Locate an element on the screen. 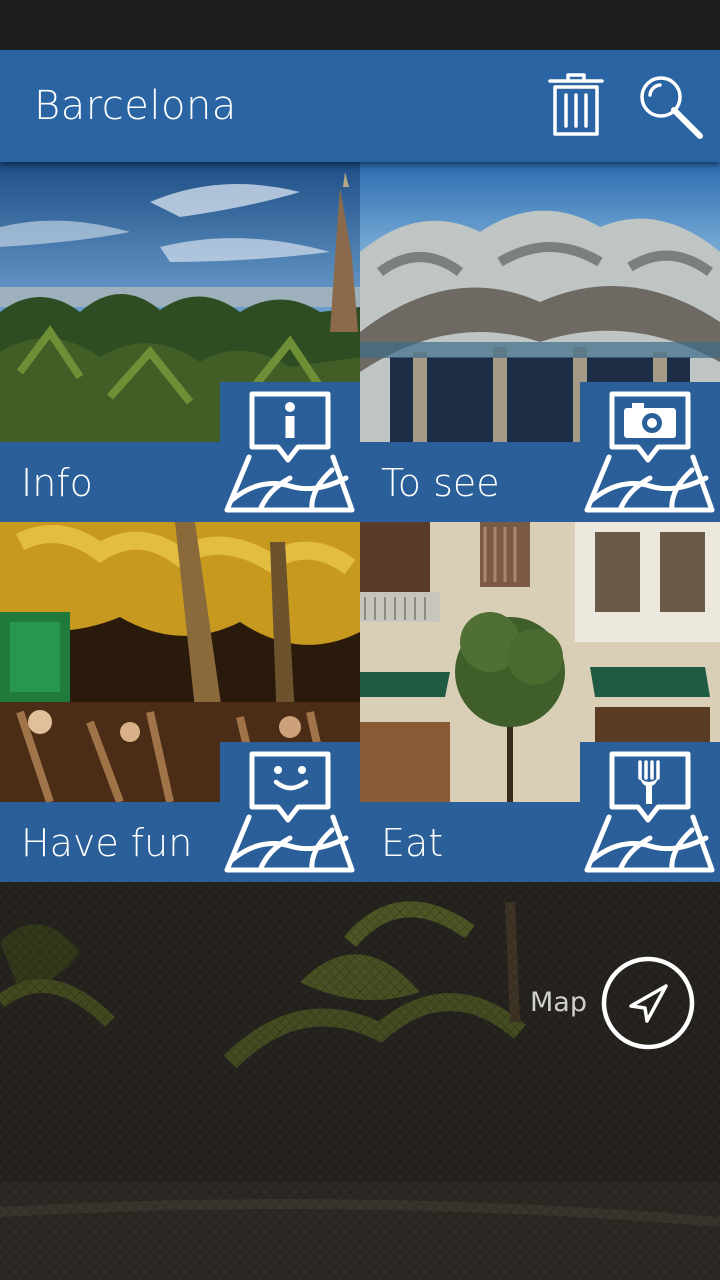  tile-to-see: To see is located at coordinates (540, 342).